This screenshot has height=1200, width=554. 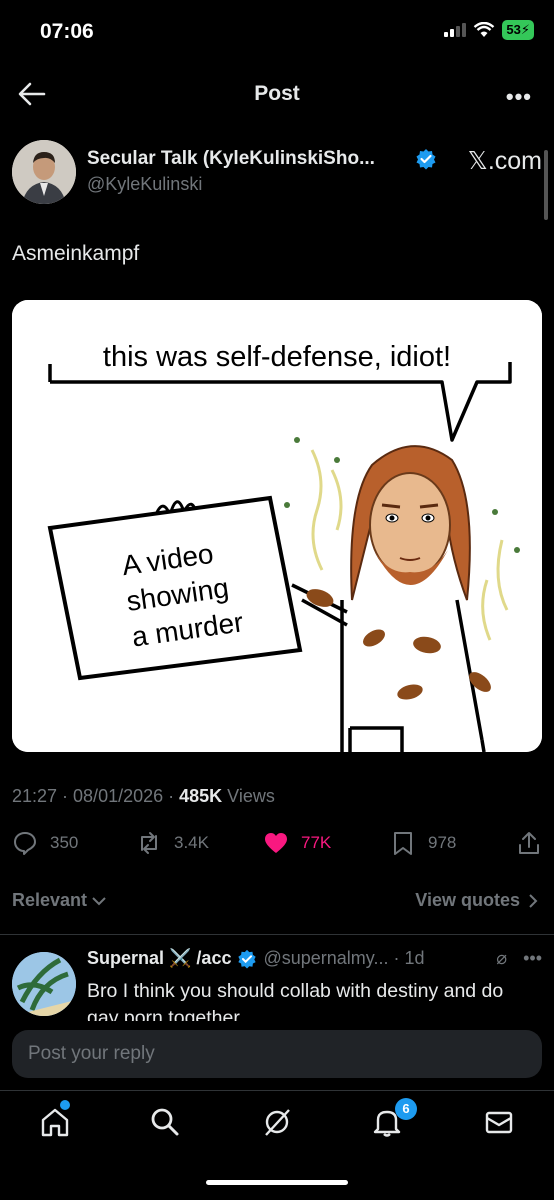 What do you see at coordinates (172, 843) in the screenshot?
I see `repost-button: 3.4K` at bounding box center [172, 843].